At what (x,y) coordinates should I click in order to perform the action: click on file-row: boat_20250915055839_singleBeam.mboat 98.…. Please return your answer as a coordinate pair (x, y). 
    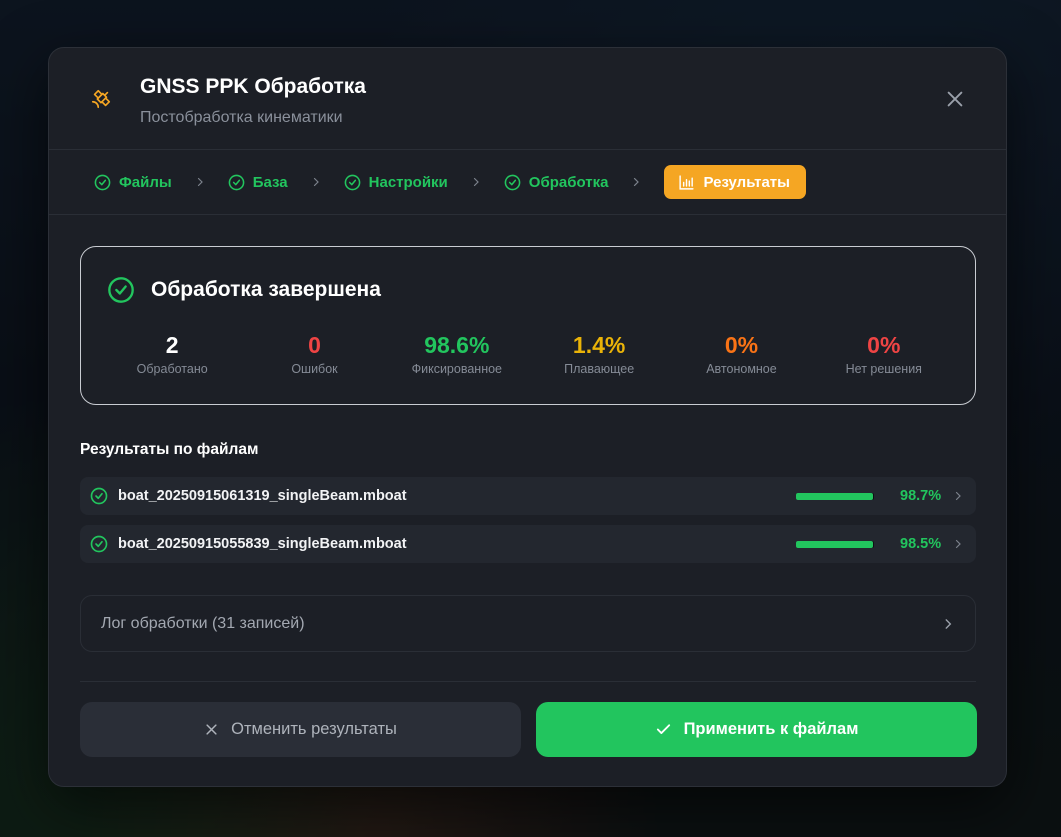
    Looking at the image, I should click on (528, 544).